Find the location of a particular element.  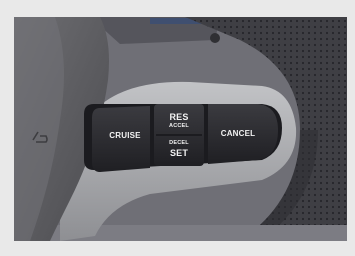

cancel-label: CANCEL is located at coordinates (238, 133).